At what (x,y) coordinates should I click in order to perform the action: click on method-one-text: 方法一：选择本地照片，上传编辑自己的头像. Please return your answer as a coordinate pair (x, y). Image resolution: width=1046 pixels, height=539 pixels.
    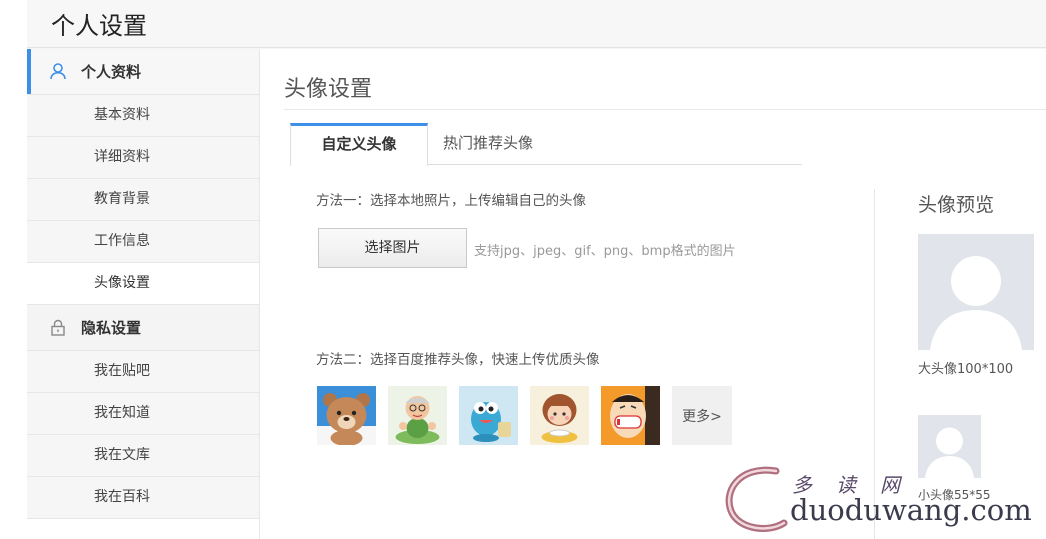
    Looking at the image, I should click on (451, 201).